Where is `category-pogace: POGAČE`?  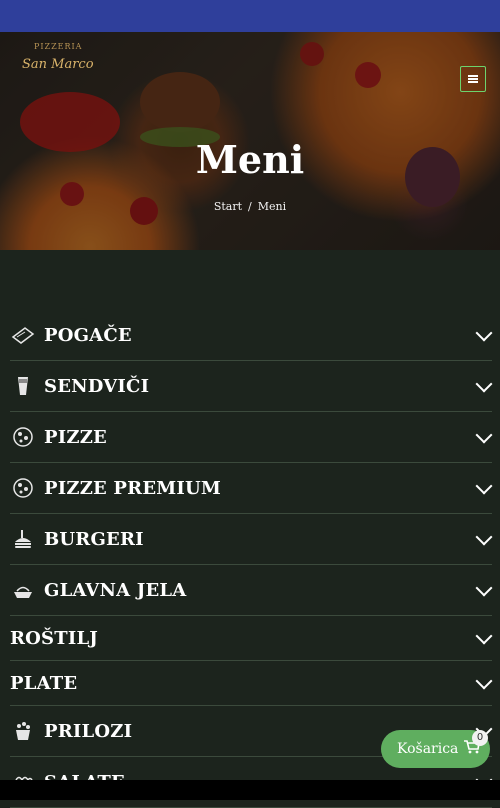
category-pogace: POGAČE is located at coordinates (251, 335).